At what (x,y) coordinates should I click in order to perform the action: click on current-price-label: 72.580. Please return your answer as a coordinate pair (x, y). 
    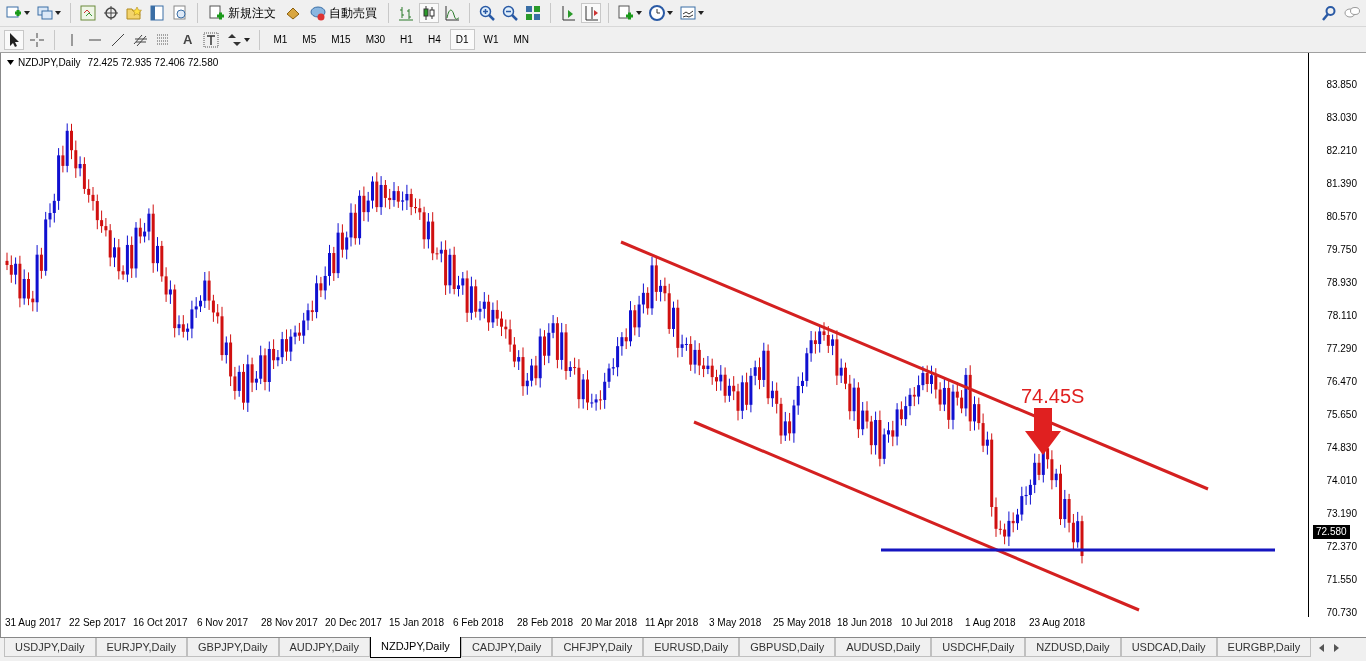
    Looking at the image, I should click on (1331, 532).